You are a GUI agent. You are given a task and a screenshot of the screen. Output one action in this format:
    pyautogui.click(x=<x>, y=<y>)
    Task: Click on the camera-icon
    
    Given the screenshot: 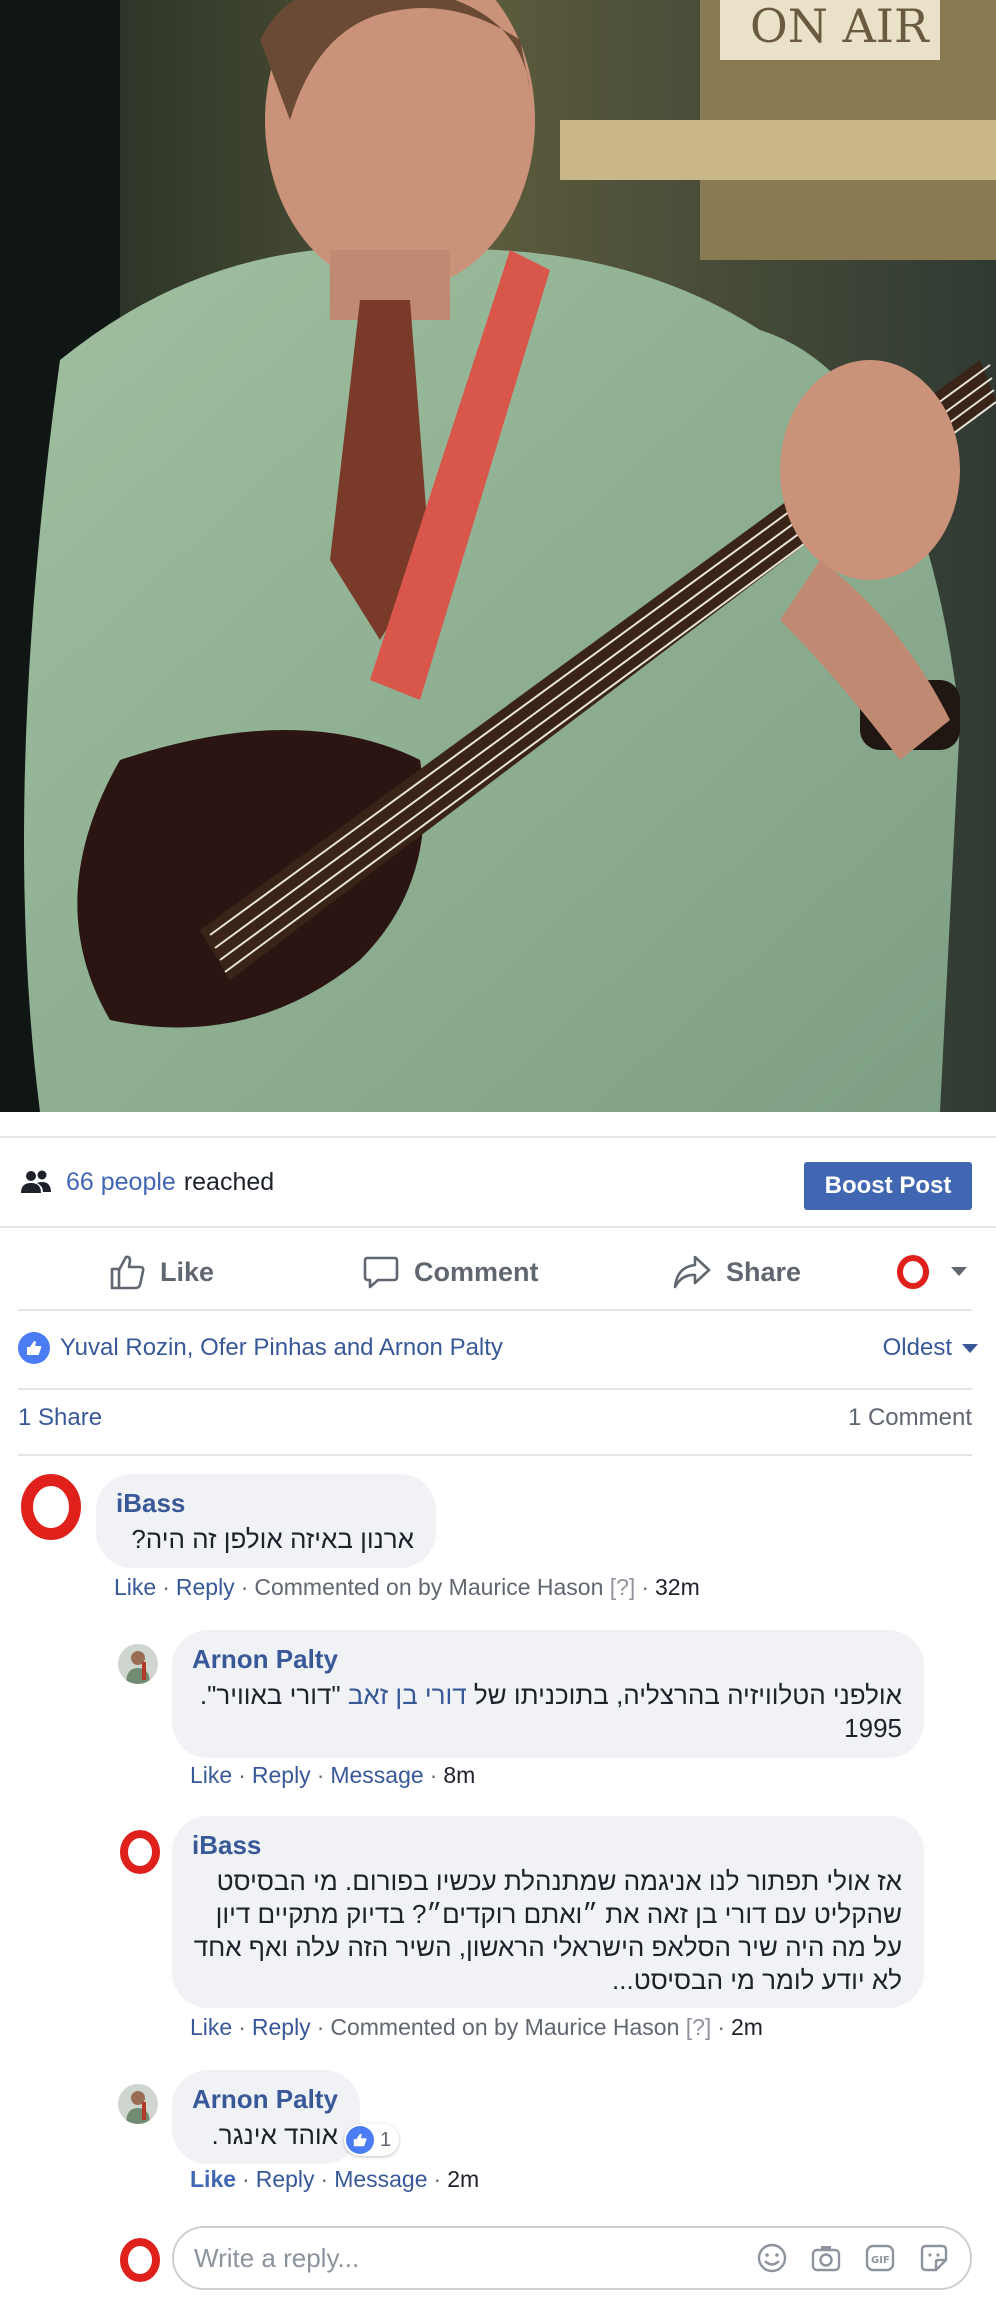 What is the action you would take?
    pyautogui.click(x=826, y=2258)
    